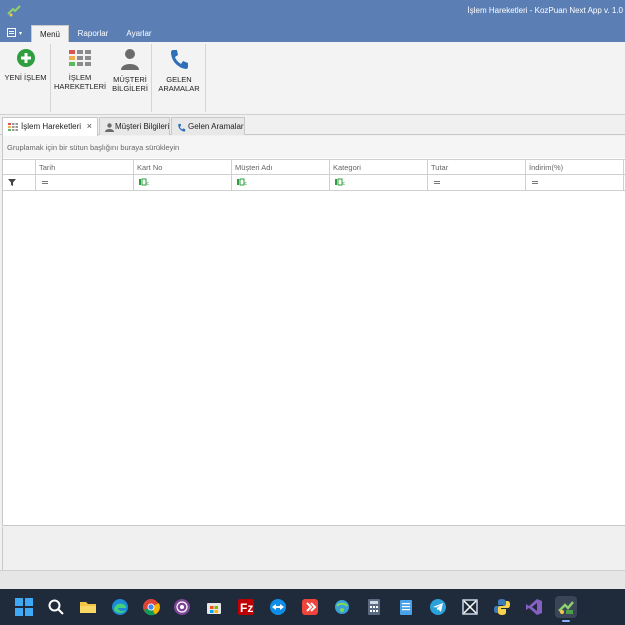  What do you see at coordinates (80, 86) in the screenshot?
I see `transactions-label-2: HAREKETLERİ` at bounding box center [80, 86].